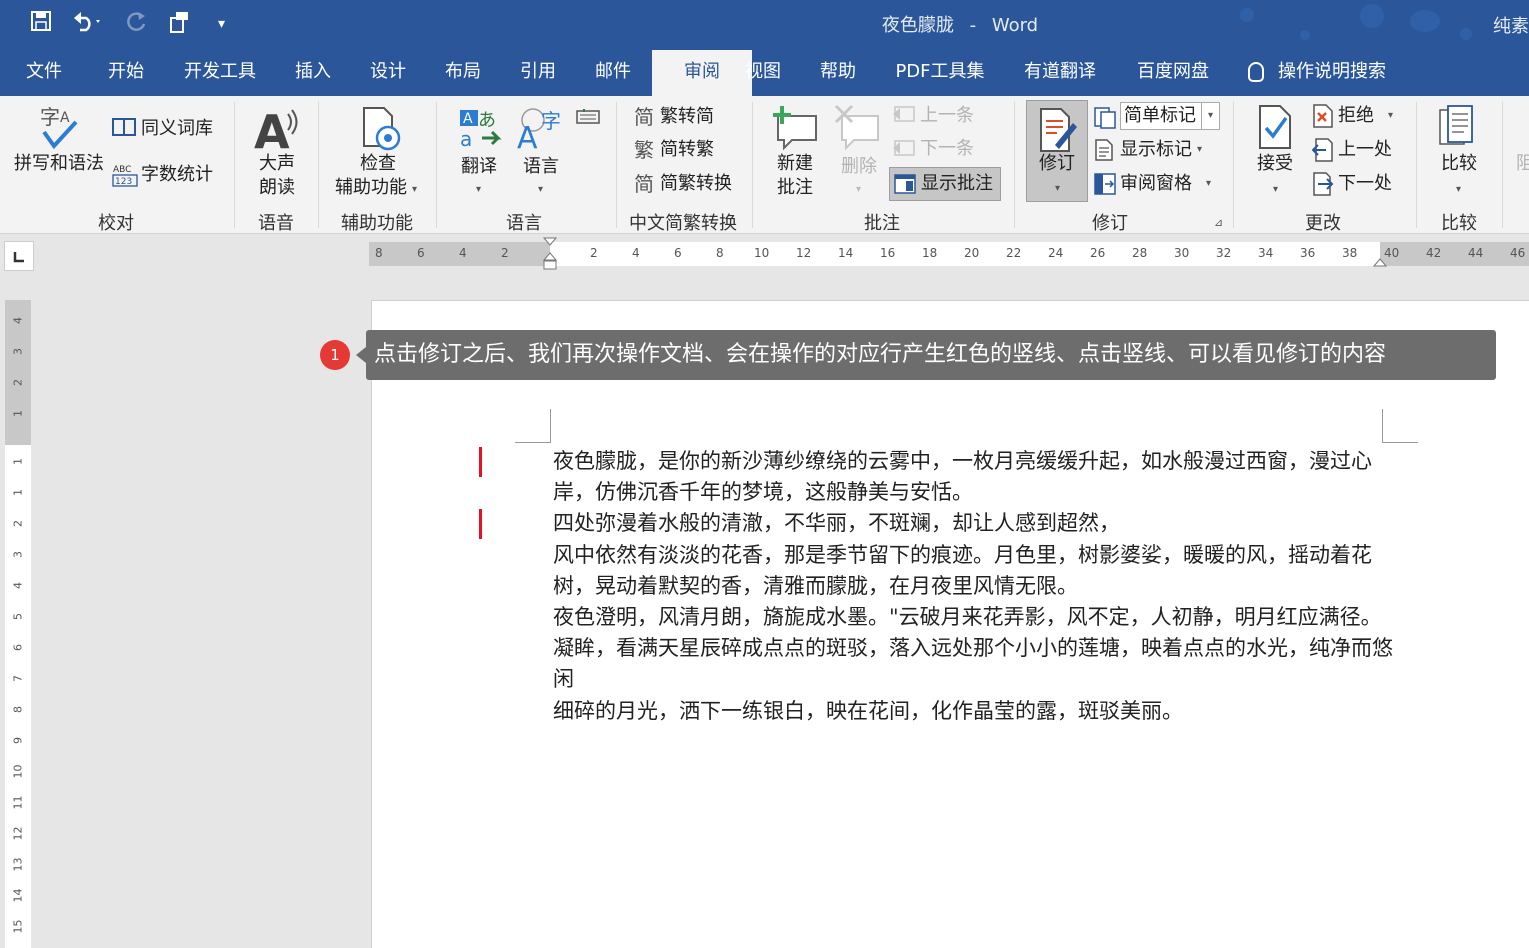 The height and width of the screenshot is (948, 1529). I want to click on ruler-number: 38, so click(1350, 253).